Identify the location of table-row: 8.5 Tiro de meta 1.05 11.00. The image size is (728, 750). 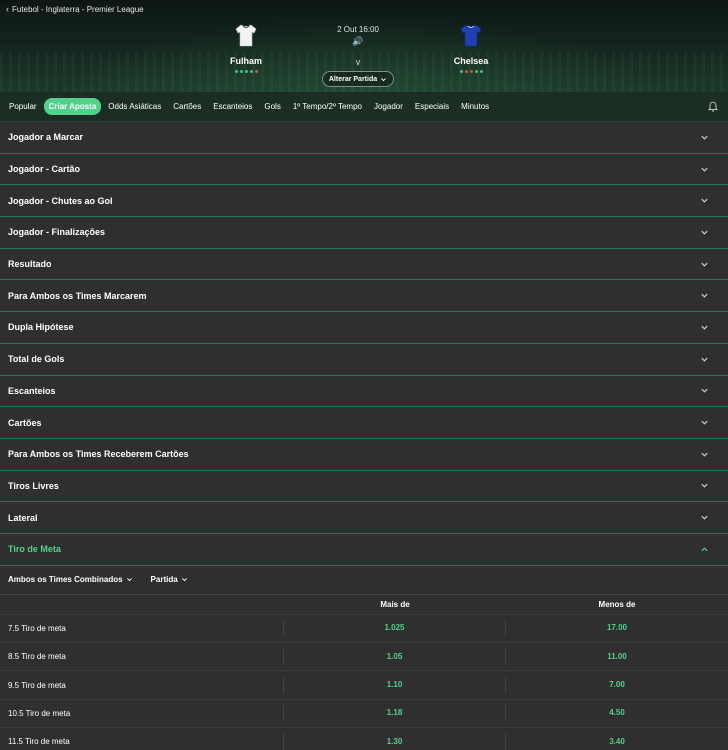
(364, 656).